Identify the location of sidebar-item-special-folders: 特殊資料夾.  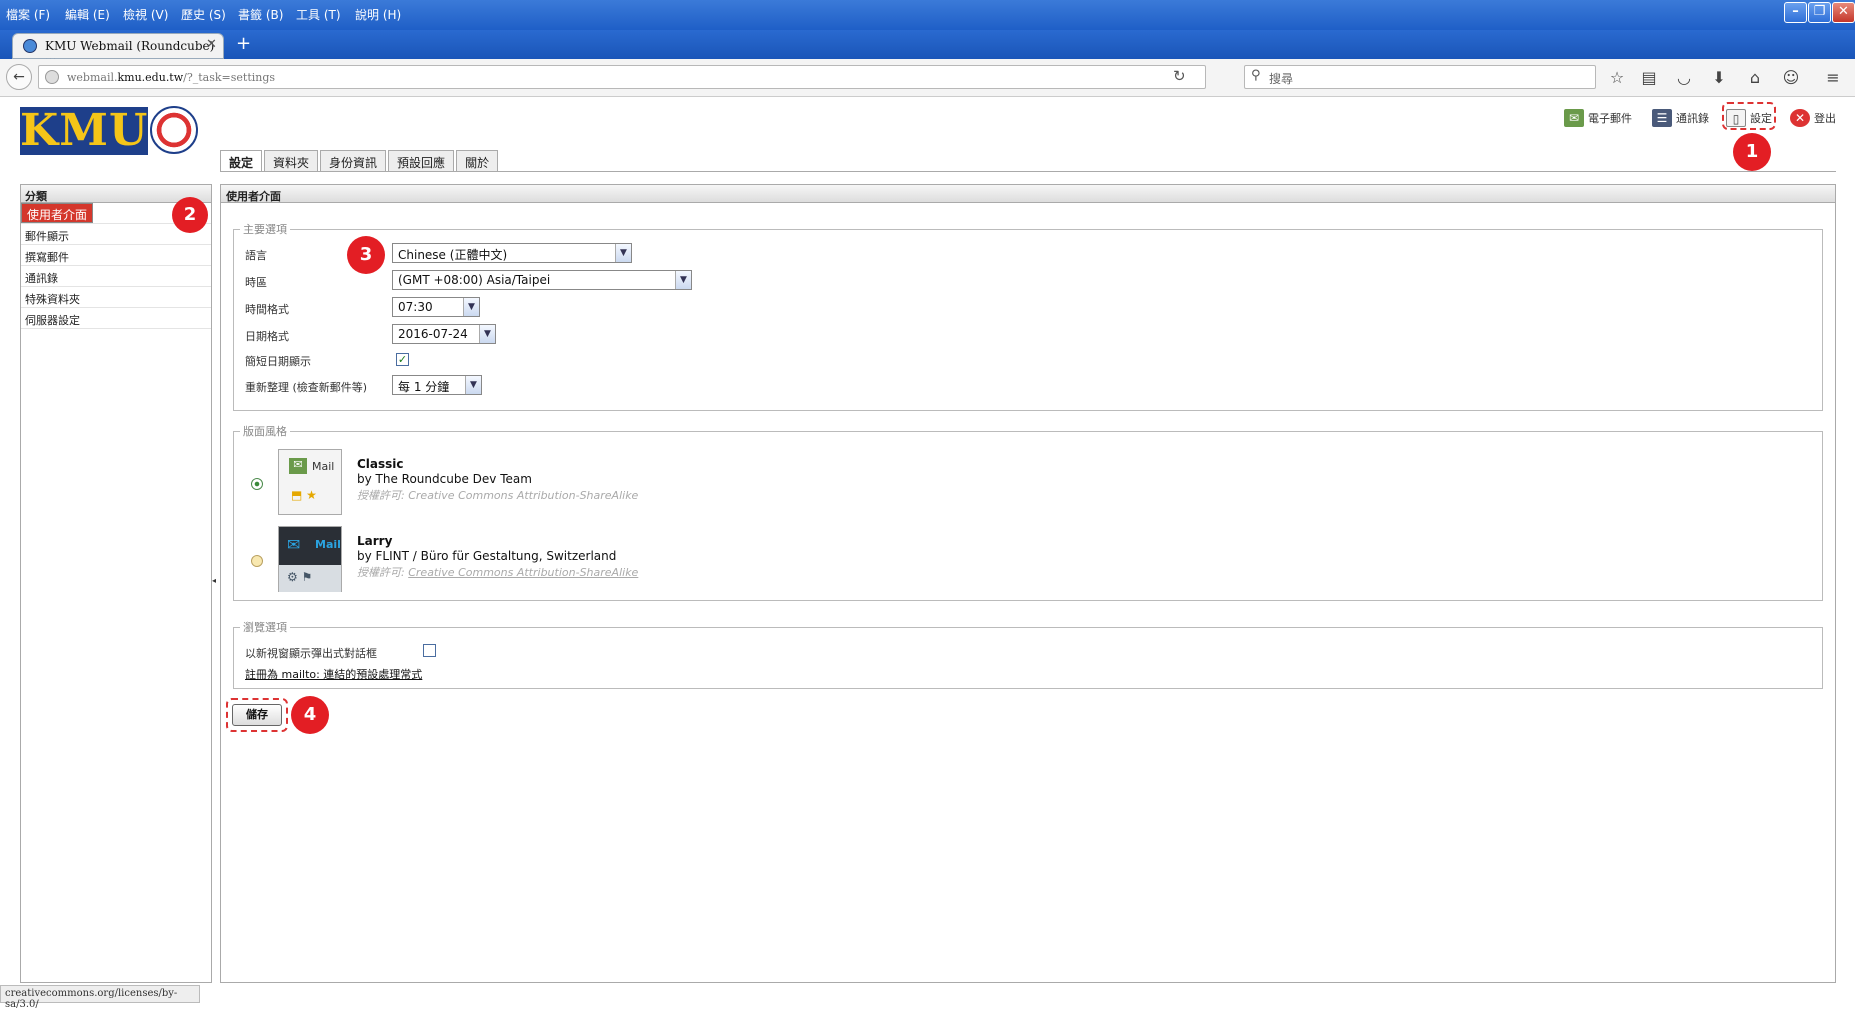
(116, 297).